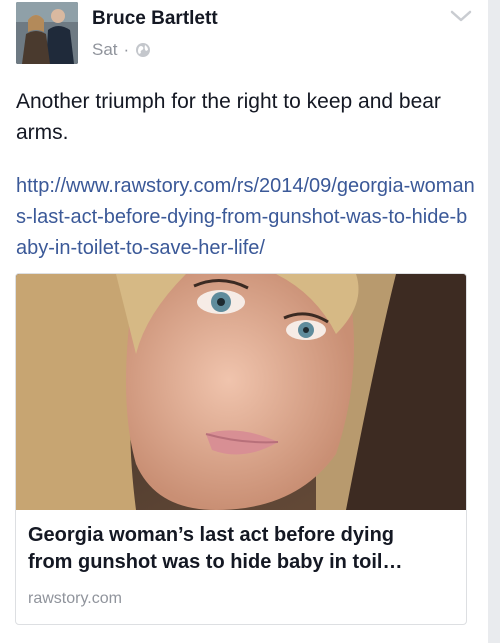 This screenshot has height=643, width=500. What do you see at coordinates (155, 19) in the screenshot?
I see `author-name: Bruce Bartlett` at bounding box center [155, 19].